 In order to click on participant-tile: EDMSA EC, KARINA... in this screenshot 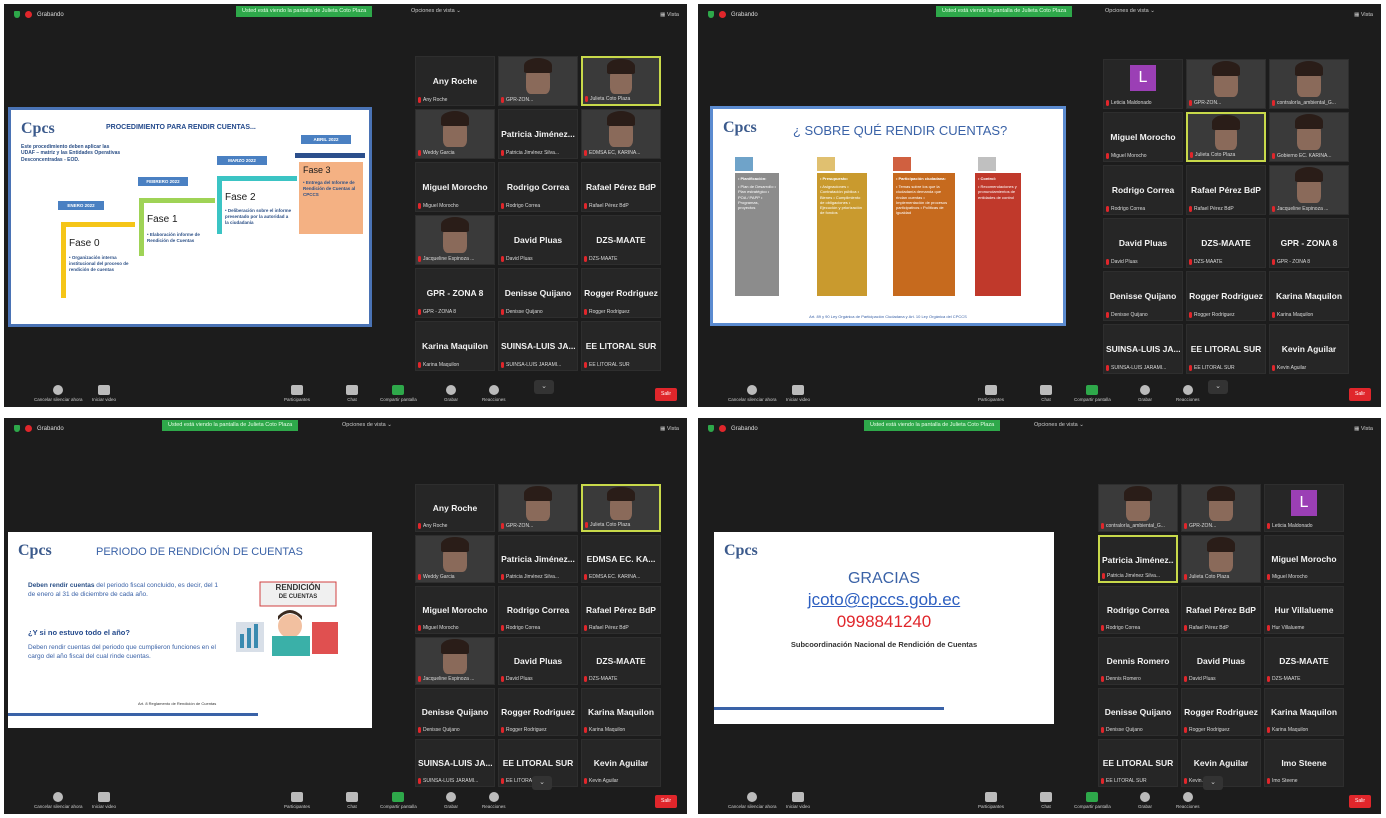, I will do `click(621, 134)`.